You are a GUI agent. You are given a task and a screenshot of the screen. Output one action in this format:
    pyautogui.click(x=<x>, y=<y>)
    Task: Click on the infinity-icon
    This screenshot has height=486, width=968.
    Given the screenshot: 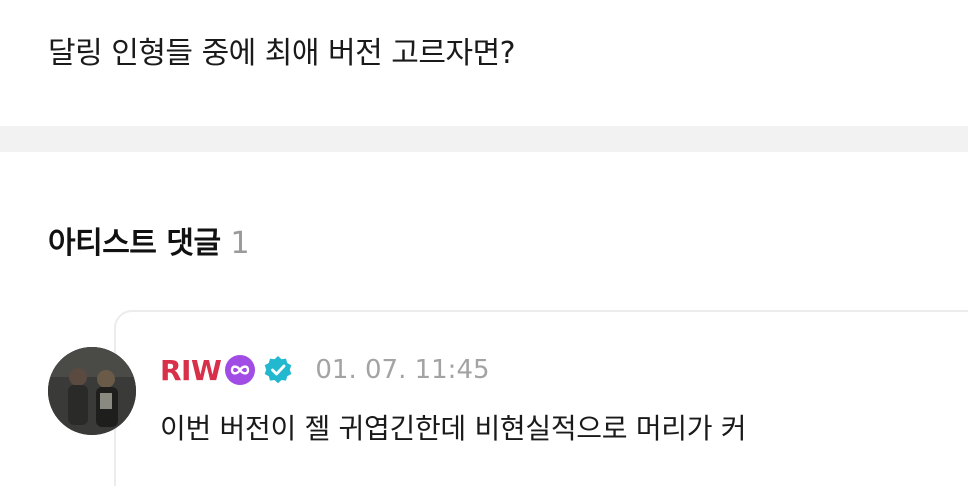 What is the action you would take?
    pyautogui.click(x=240, y=370)
    